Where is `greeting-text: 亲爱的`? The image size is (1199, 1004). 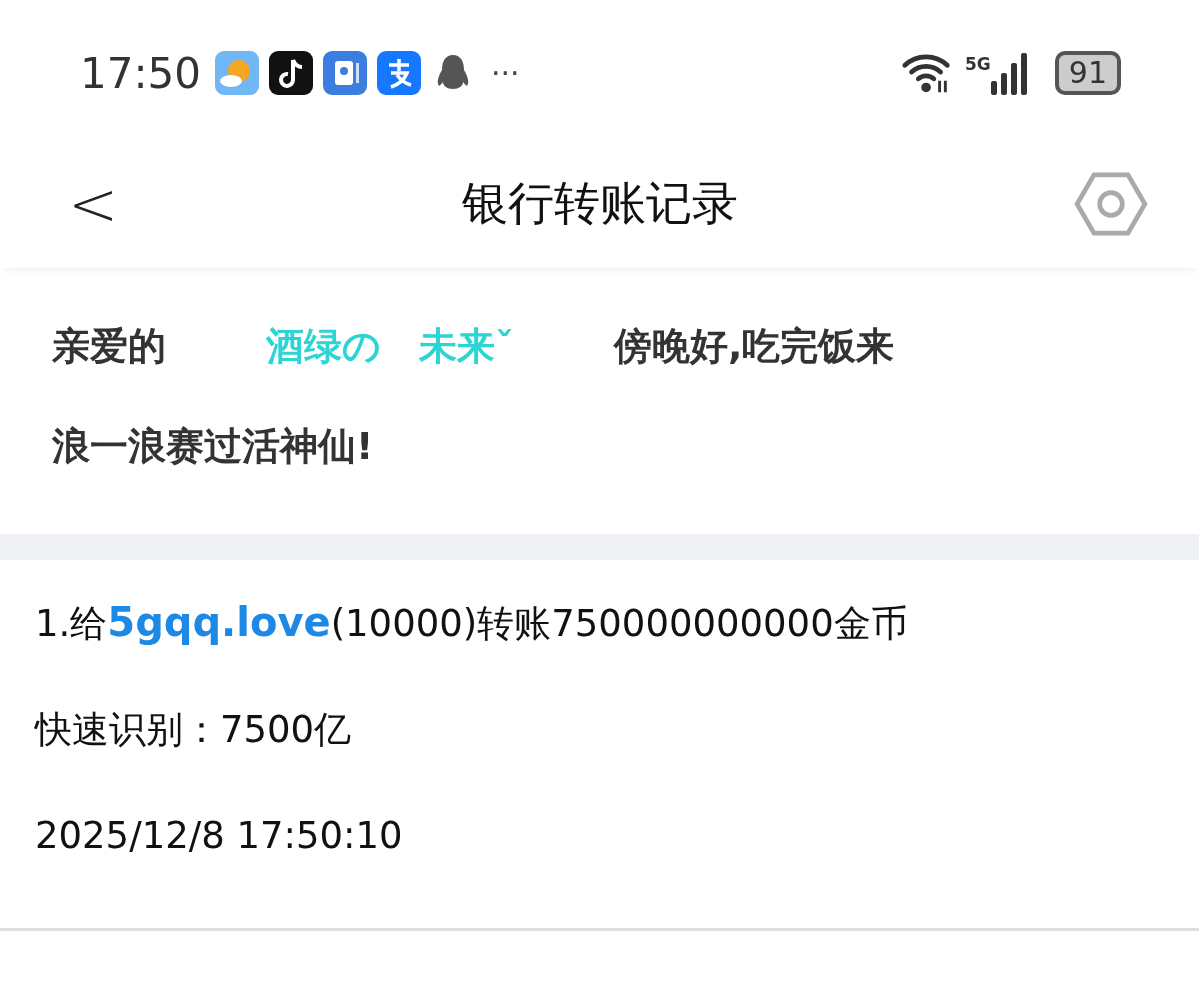
greeting-text: 亲爱的 is located at coordinates (109, 346).